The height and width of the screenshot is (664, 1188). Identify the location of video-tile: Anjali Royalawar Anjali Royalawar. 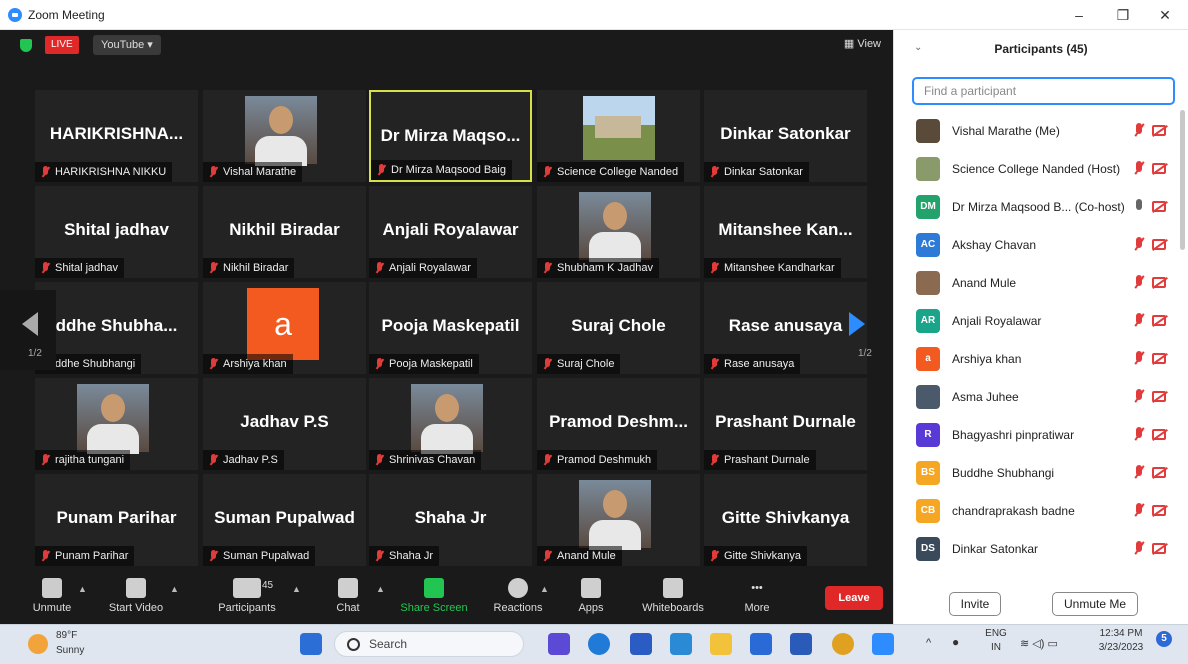
(450, 232).